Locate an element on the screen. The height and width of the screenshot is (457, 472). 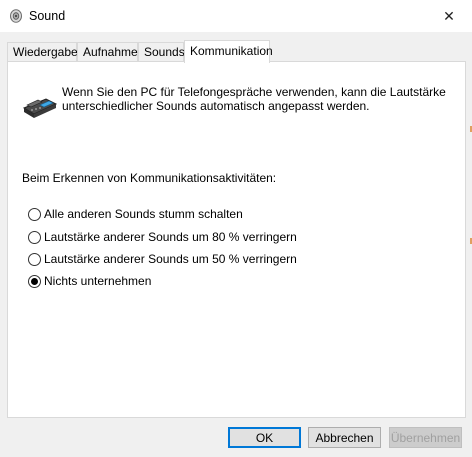
radio-button-selected is located at coordinates (34, 281).